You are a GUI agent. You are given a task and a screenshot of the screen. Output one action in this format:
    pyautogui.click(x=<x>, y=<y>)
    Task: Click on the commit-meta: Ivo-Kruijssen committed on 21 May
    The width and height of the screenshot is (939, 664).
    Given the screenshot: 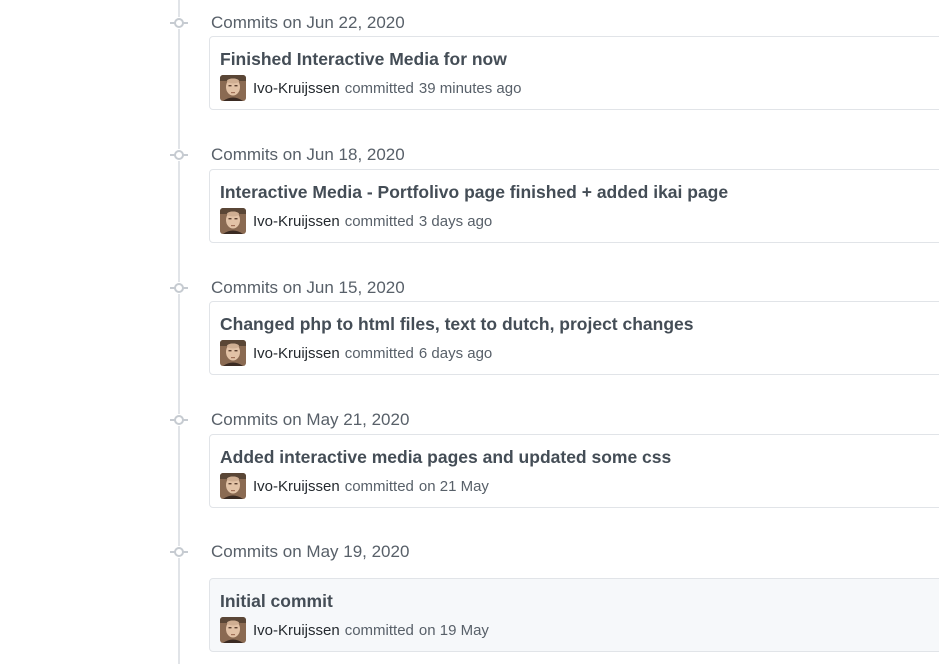 What is the action you would take?
    pyautogui.click(x=354, y=486)
    